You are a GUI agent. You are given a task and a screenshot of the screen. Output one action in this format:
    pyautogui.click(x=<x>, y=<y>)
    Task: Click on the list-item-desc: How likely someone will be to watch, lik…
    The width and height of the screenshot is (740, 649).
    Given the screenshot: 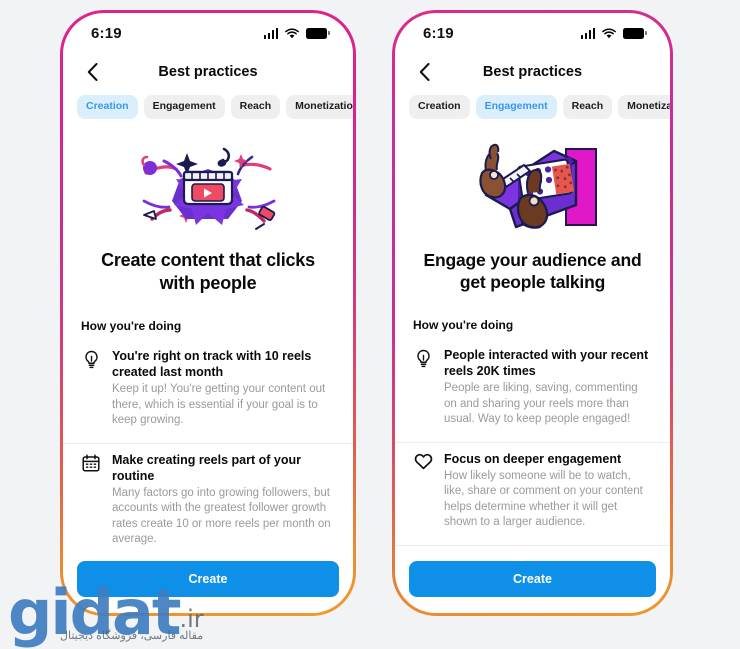 What is the action you would take?
    pyautogui.click(x=543, y=499)
    